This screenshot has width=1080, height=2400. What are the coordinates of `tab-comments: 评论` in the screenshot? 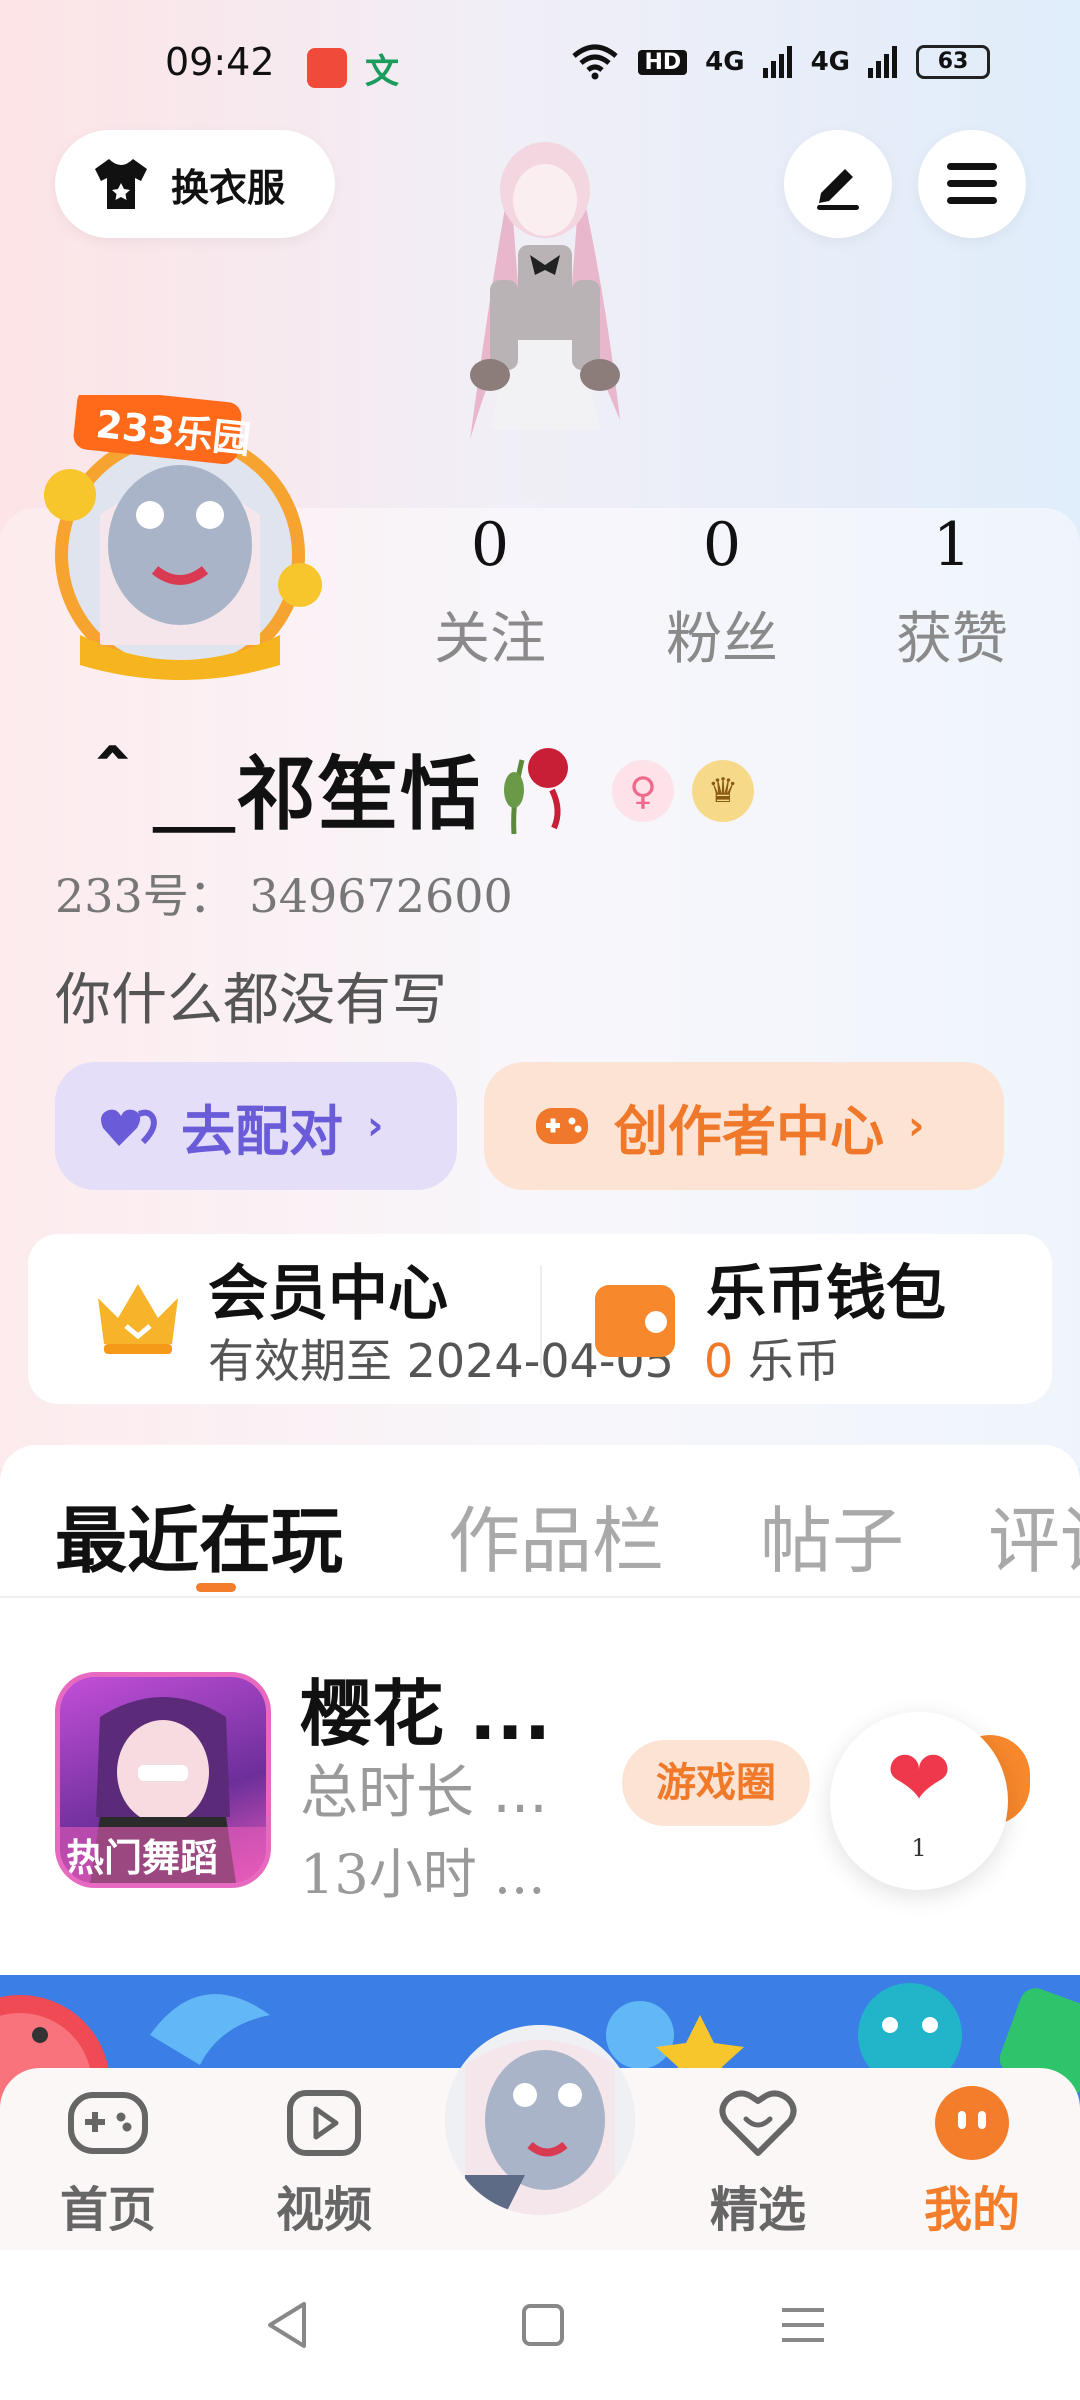 It's located at (1034, 1534).